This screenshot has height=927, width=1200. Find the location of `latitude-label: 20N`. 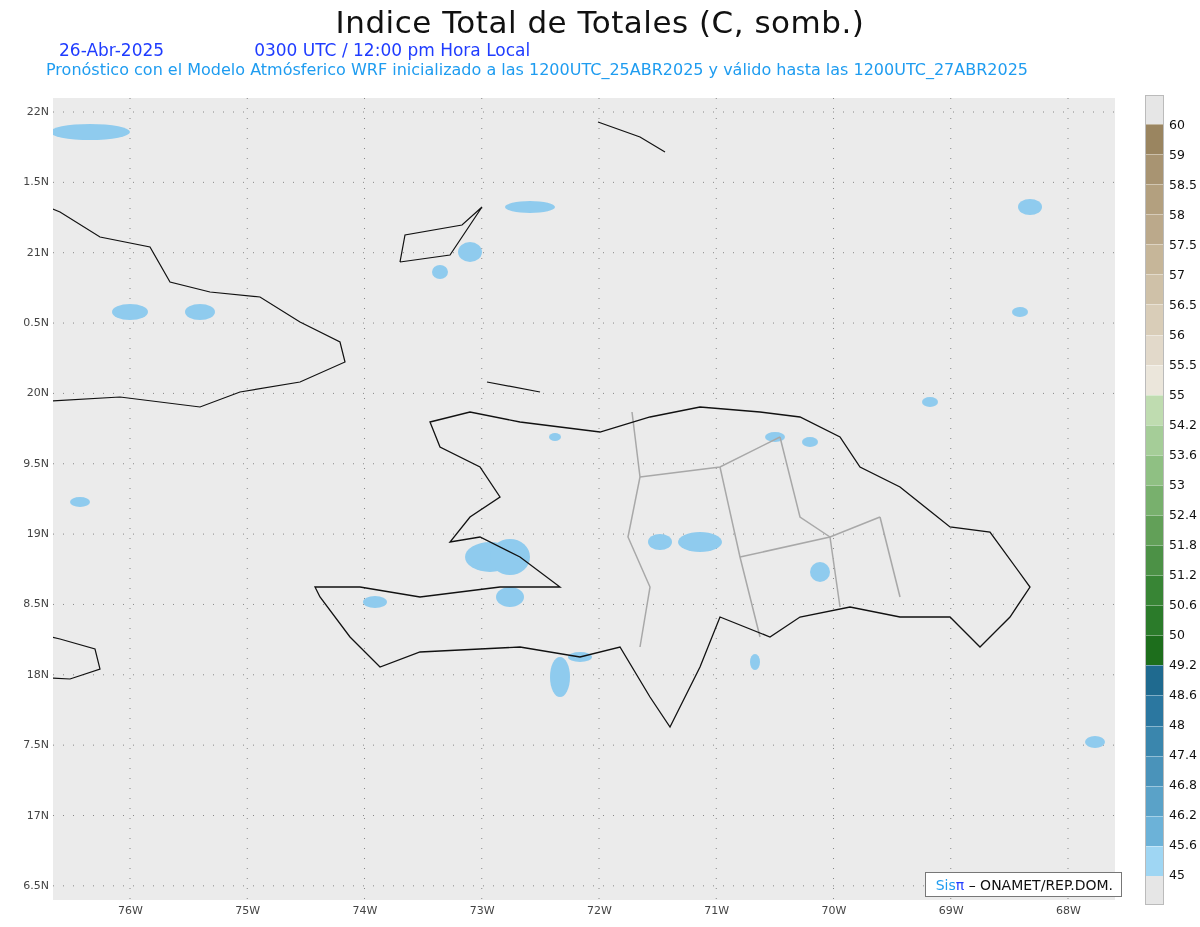

latitude-label: 20N is located at coordinates (37, 393).